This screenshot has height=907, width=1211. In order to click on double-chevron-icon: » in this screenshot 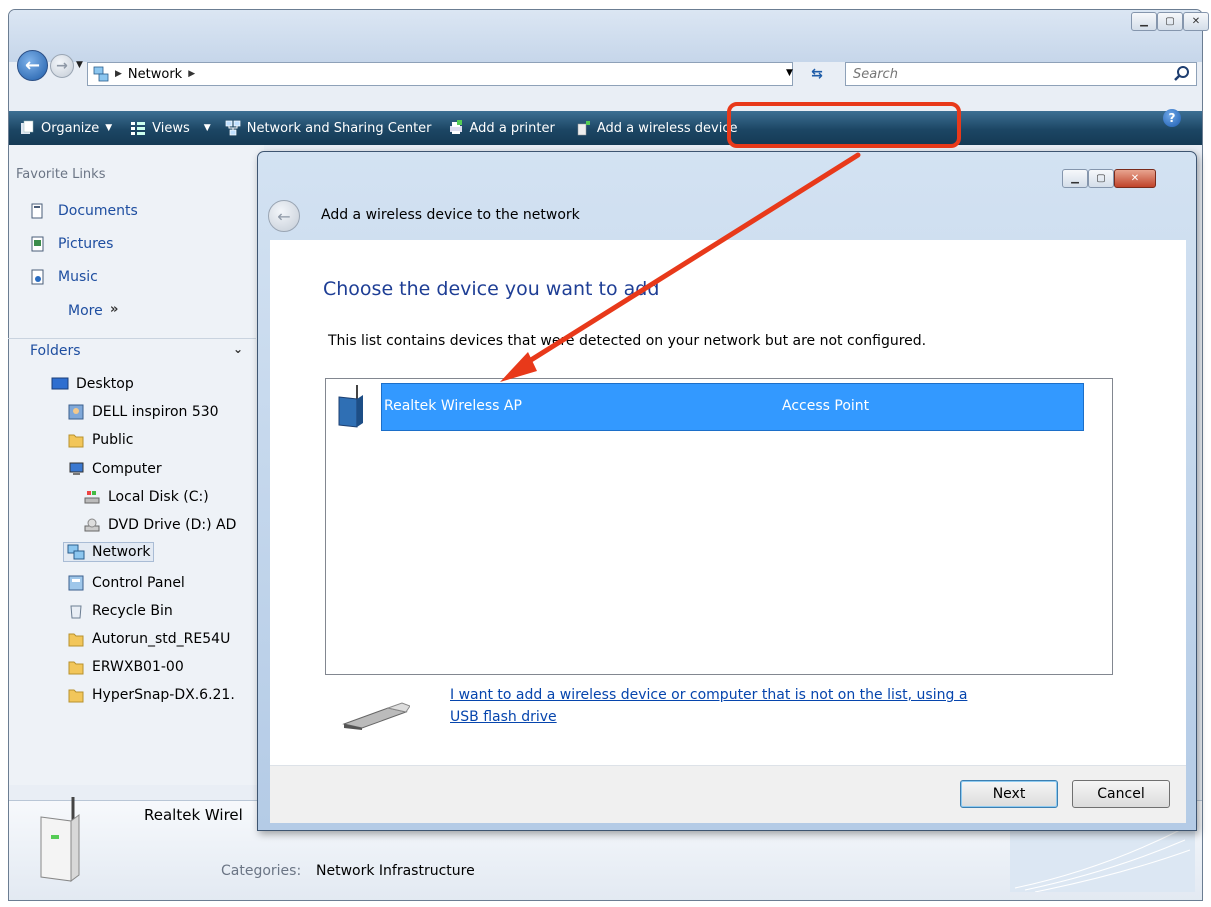, I will do `click(114, 309)`.